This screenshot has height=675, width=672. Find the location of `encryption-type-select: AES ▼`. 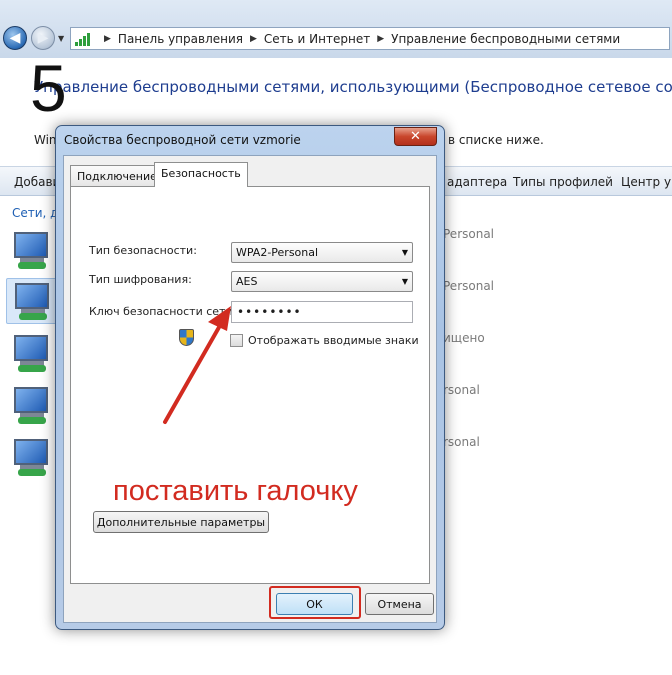

encryption-type-select: AES ▼ is located at coordinates (322, 281).